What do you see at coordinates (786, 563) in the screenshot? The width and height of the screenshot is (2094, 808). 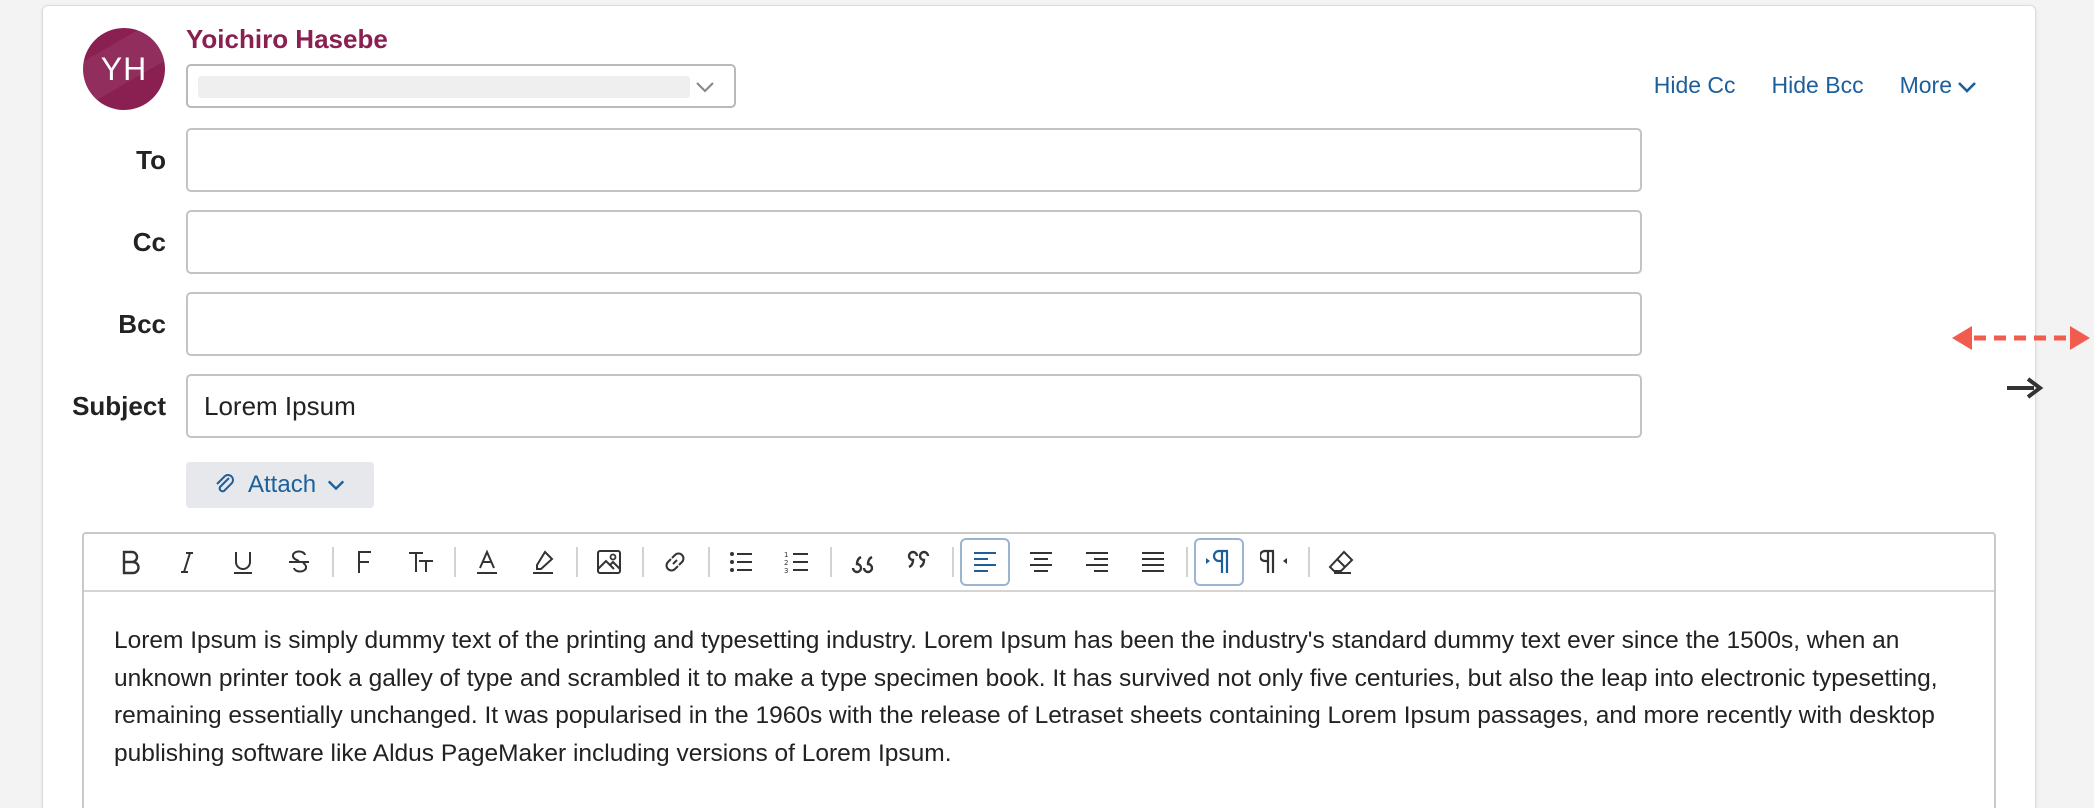 I see `svg-text: 2` at bounding box center [786, 563].